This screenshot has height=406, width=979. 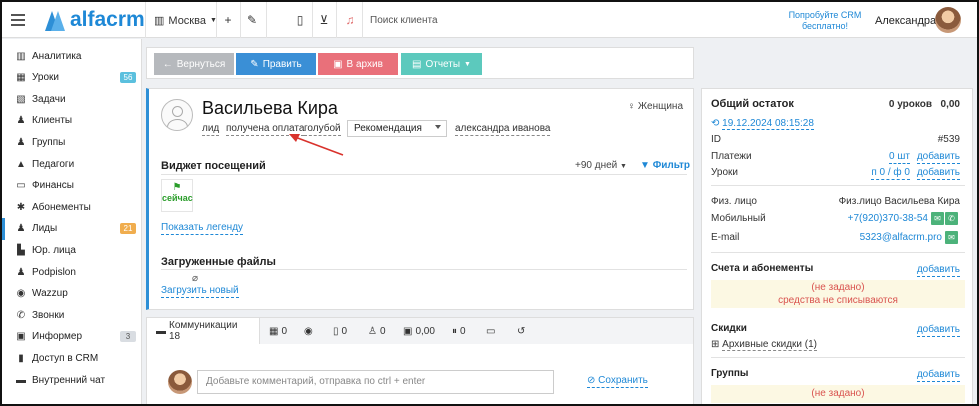 What do you see at coordinates (938, 173) in the screenshot?
I see `add-lesson-link: добавить` at bounding box center [938, 173].